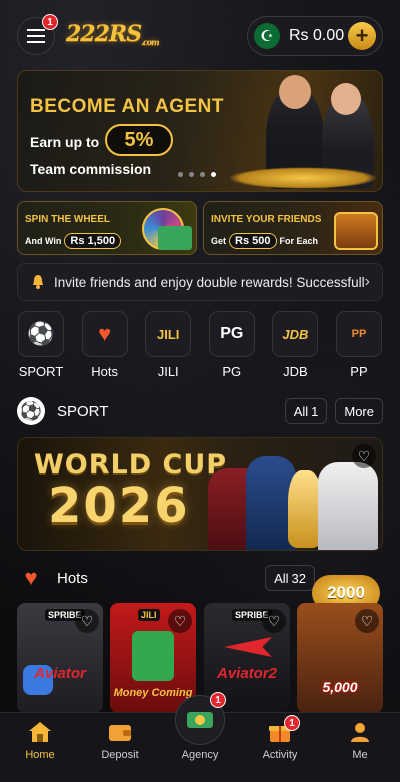 This screenshot has height=782, width=400. Describe the element at coordinates (93, 241) in the screenshot. I see `spin-wheel-amount: Rs 1,500` at that location.